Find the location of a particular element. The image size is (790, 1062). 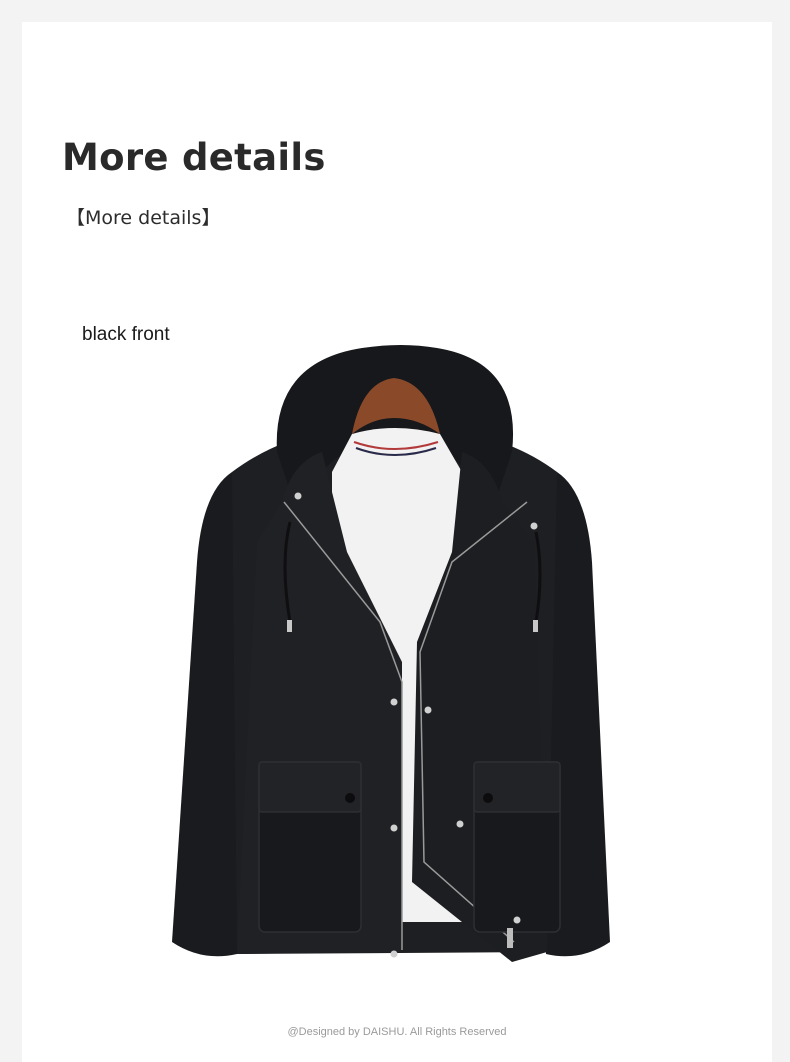

footer-copyright: @Designed by DAISHU. All Rights Reserved is located at coordinates (397, 1032).